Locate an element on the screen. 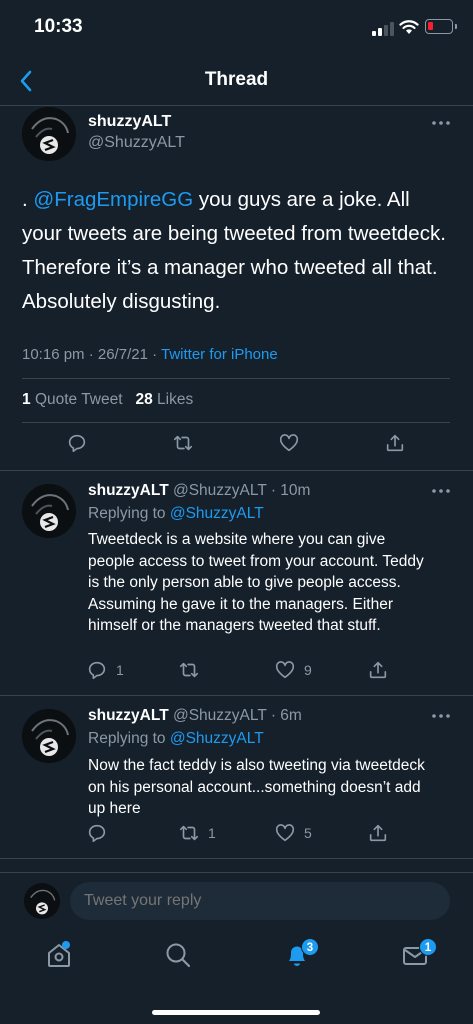 The image size is (473, 1024). tab-messages: 1 is located at coordinates (418, 956).